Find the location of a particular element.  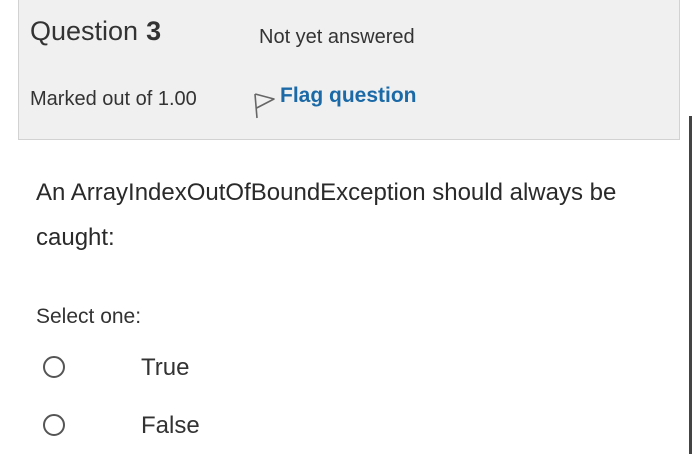

question-state: Not yet answered is located at coordinates (337, 37).